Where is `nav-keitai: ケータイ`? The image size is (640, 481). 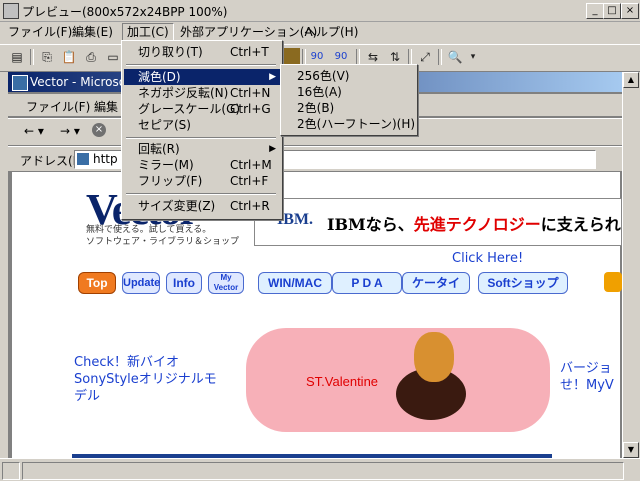 nav-keitai: ケータイ is located at coordinates (436, 283).